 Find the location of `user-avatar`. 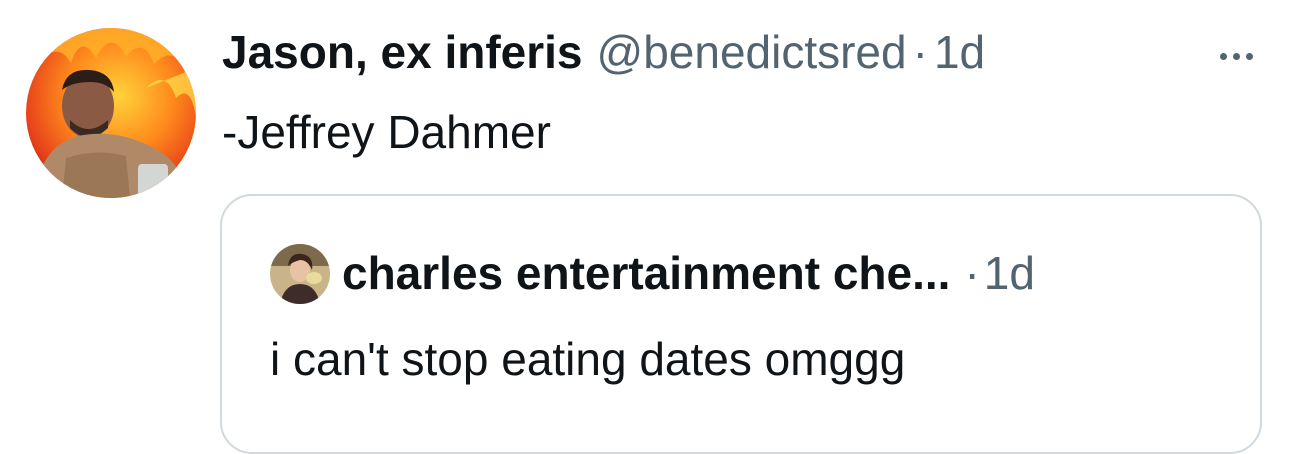

user-avatar is located at coordinates (111, 113).